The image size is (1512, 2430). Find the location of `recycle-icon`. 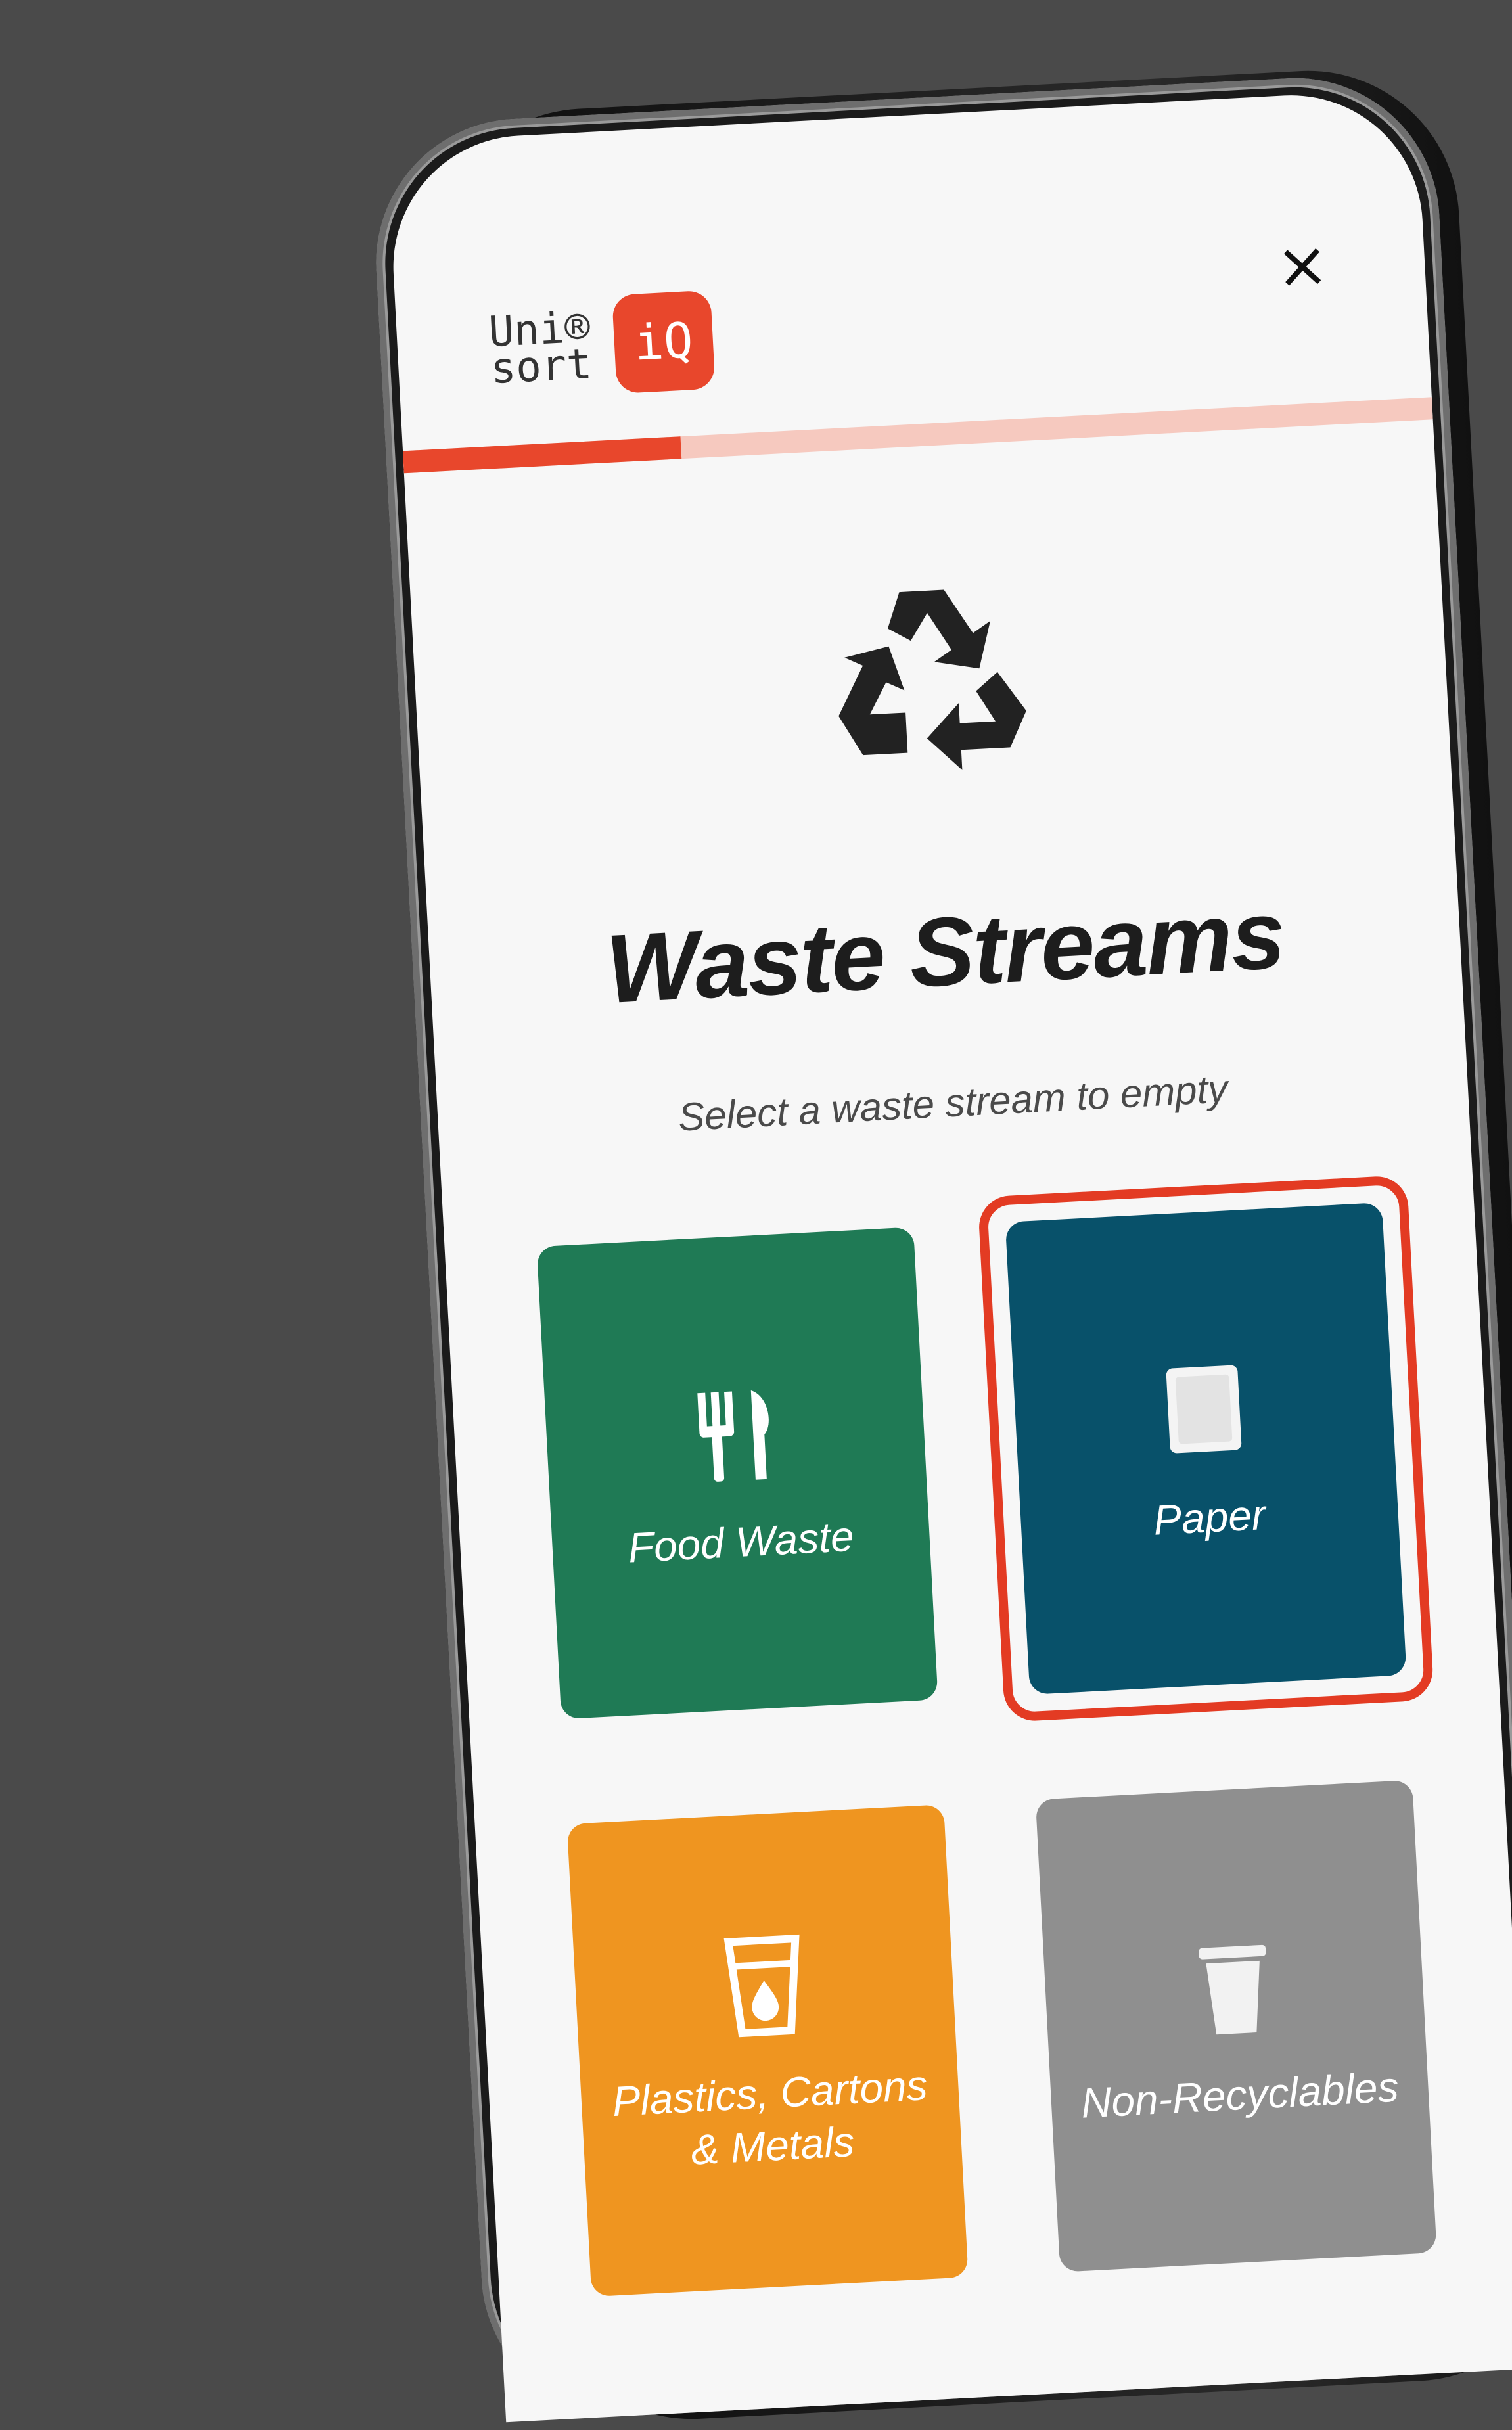

recycle-icon is located at coordinates (932, 679).